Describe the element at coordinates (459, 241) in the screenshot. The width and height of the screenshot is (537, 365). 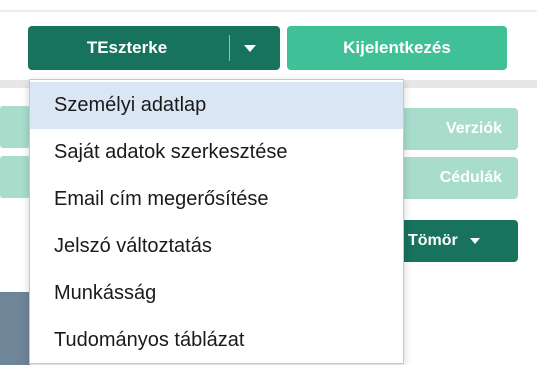
I see `compact-view-button: Tömör` at that location.